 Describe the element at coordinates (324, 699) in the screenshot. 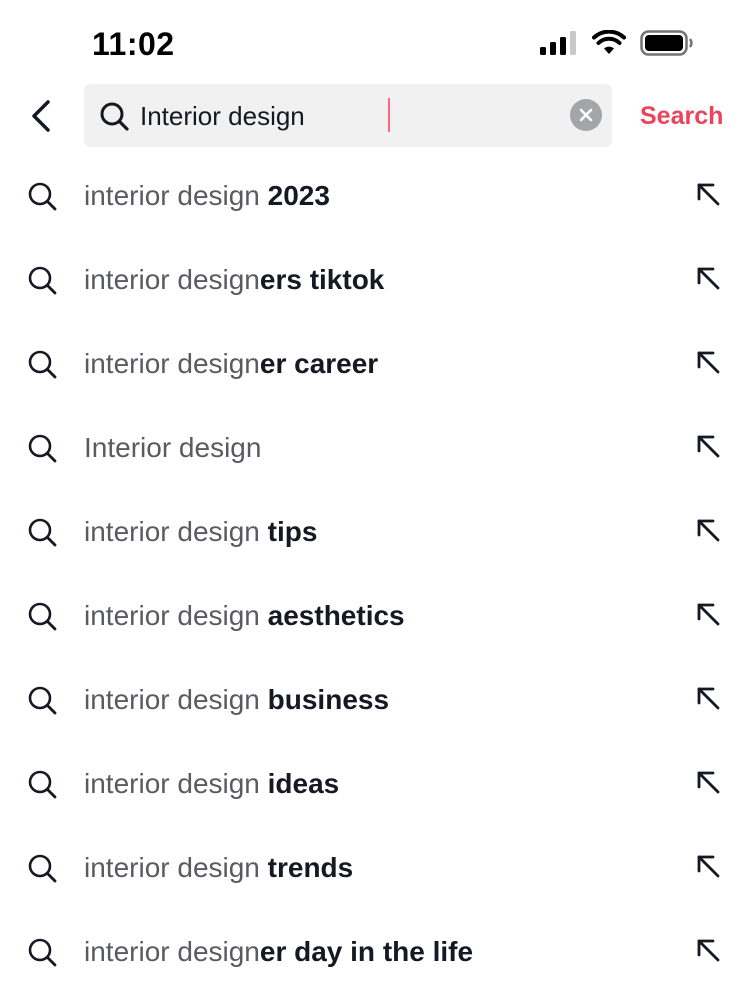

I see `suggestion-completion-text: business` at that location.